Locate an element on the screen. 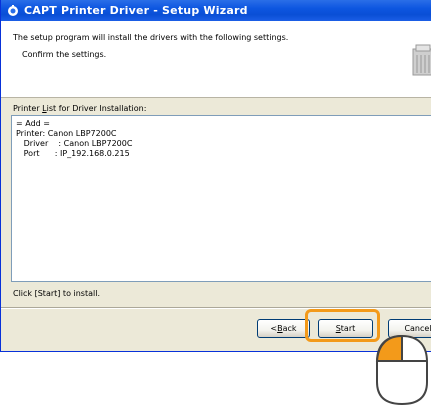  title-bar: CAPT Printer Driver - Setup Wizard is located at coordinates (216, 10).